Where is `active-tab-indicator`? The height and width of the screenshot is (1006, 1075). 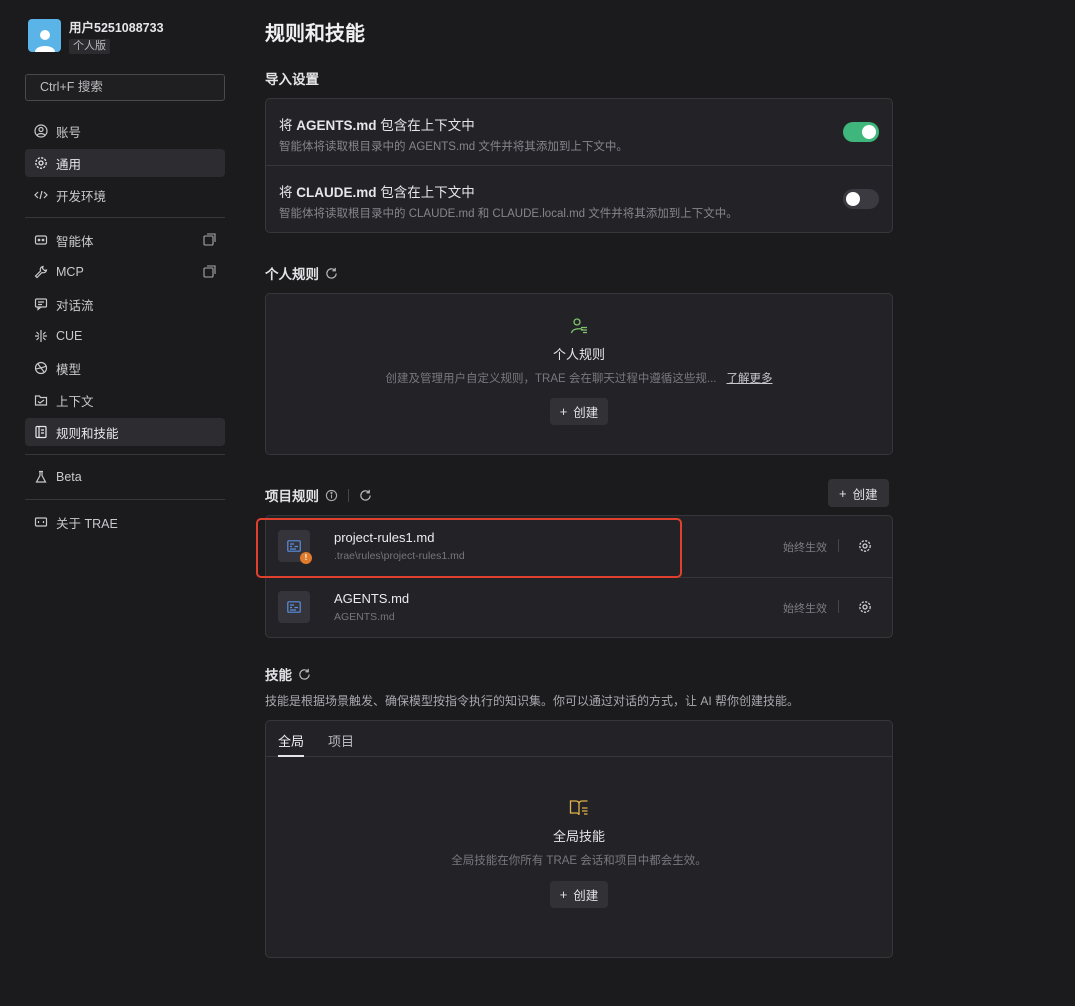 active-tab-indicator is located at coordinates (291, 756).